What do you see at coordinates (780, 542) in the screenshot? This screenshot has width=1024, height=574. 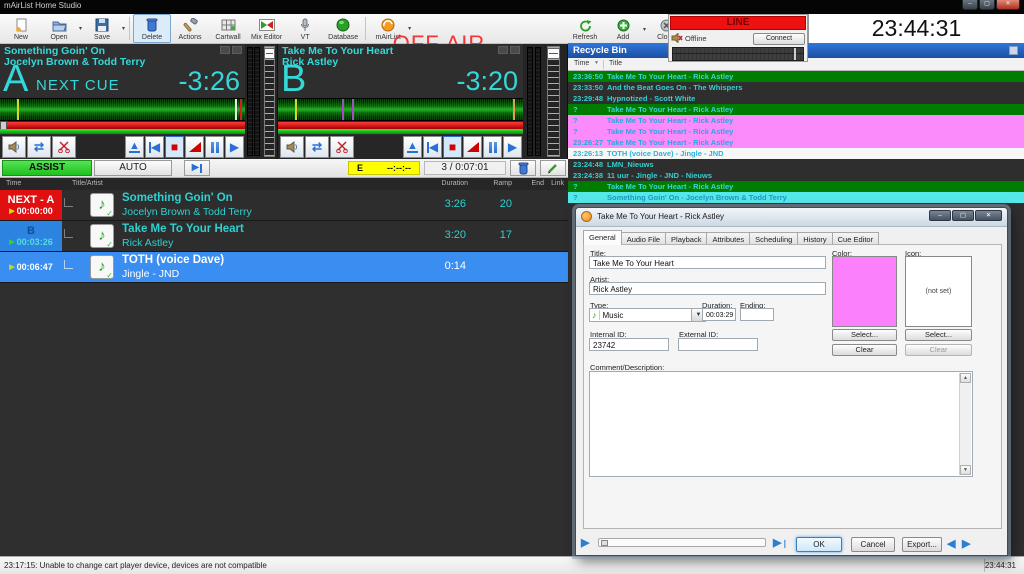 I see `skip-end-icon: ▶❘` at bounding box center [780, 542].